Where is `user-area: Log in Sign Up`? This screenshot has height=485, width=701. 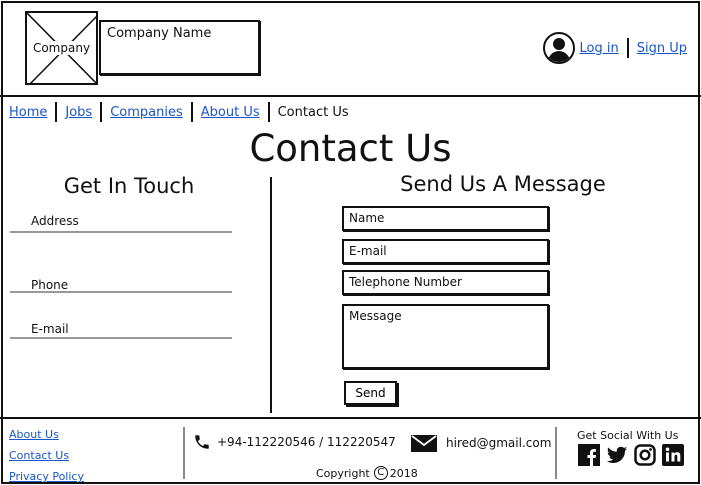 user-area: Log in Sign Up is located at coordinates (614, 48).